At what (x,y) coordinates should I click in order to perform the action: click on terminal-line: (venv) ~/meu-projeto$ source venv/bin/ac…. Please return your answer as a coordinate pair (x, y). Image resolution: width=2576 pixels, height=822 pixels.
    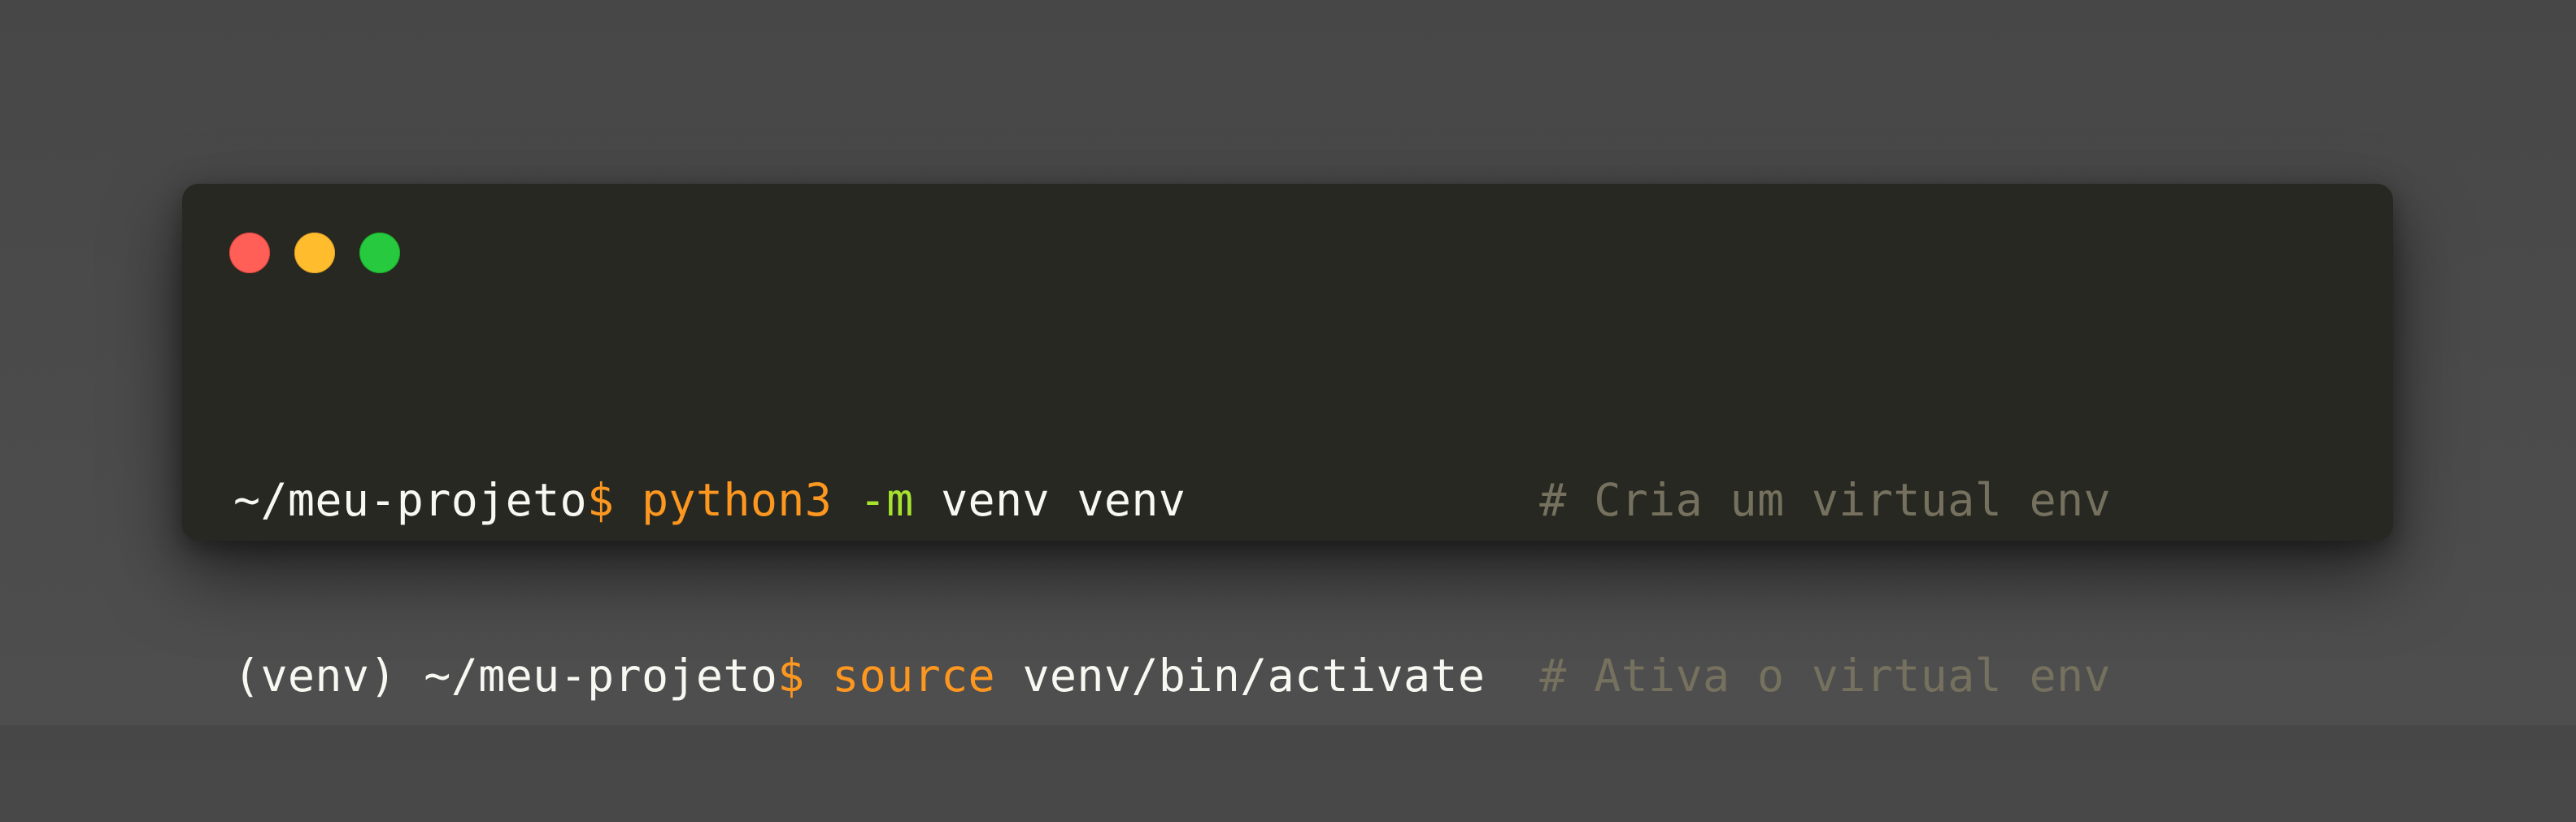
    Looking at the image, I should click on (1172, 675).